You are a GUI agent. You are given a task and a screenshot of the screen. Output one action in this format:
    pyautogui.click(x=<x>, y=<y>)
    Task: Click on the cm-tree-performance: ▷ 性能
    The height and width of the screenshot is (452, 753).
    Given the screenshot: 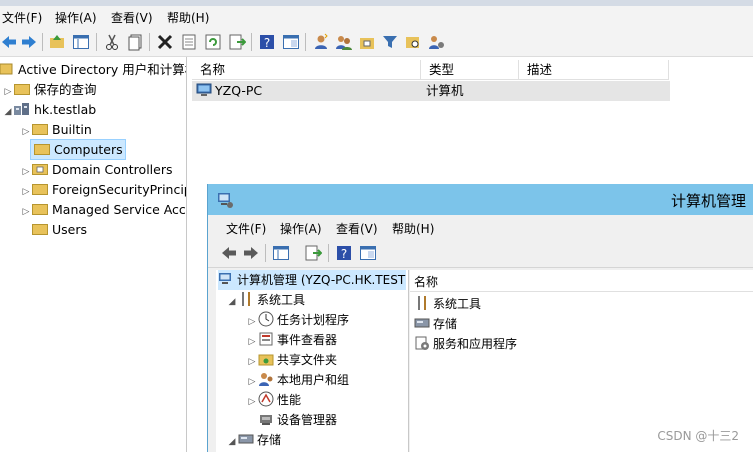 What is the action you would take?
    pyautogui.click(x=273, y=400)
    